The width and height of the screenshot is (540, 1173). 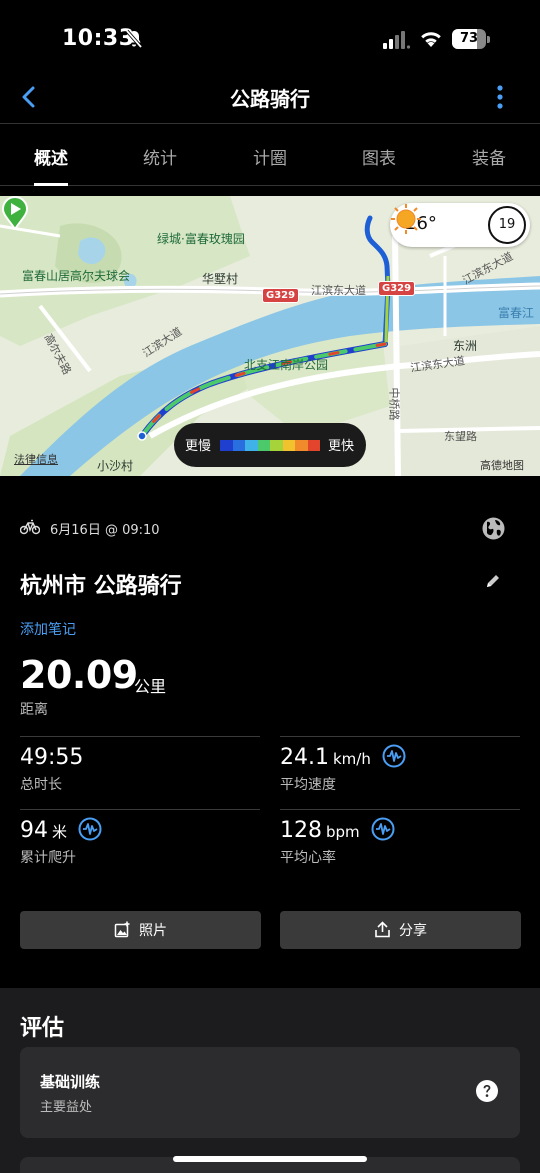 What do you see at coordinates (153, 931) in the screenshot?
I see `photos-button-label: 照片` at bounding box center [153, 931].